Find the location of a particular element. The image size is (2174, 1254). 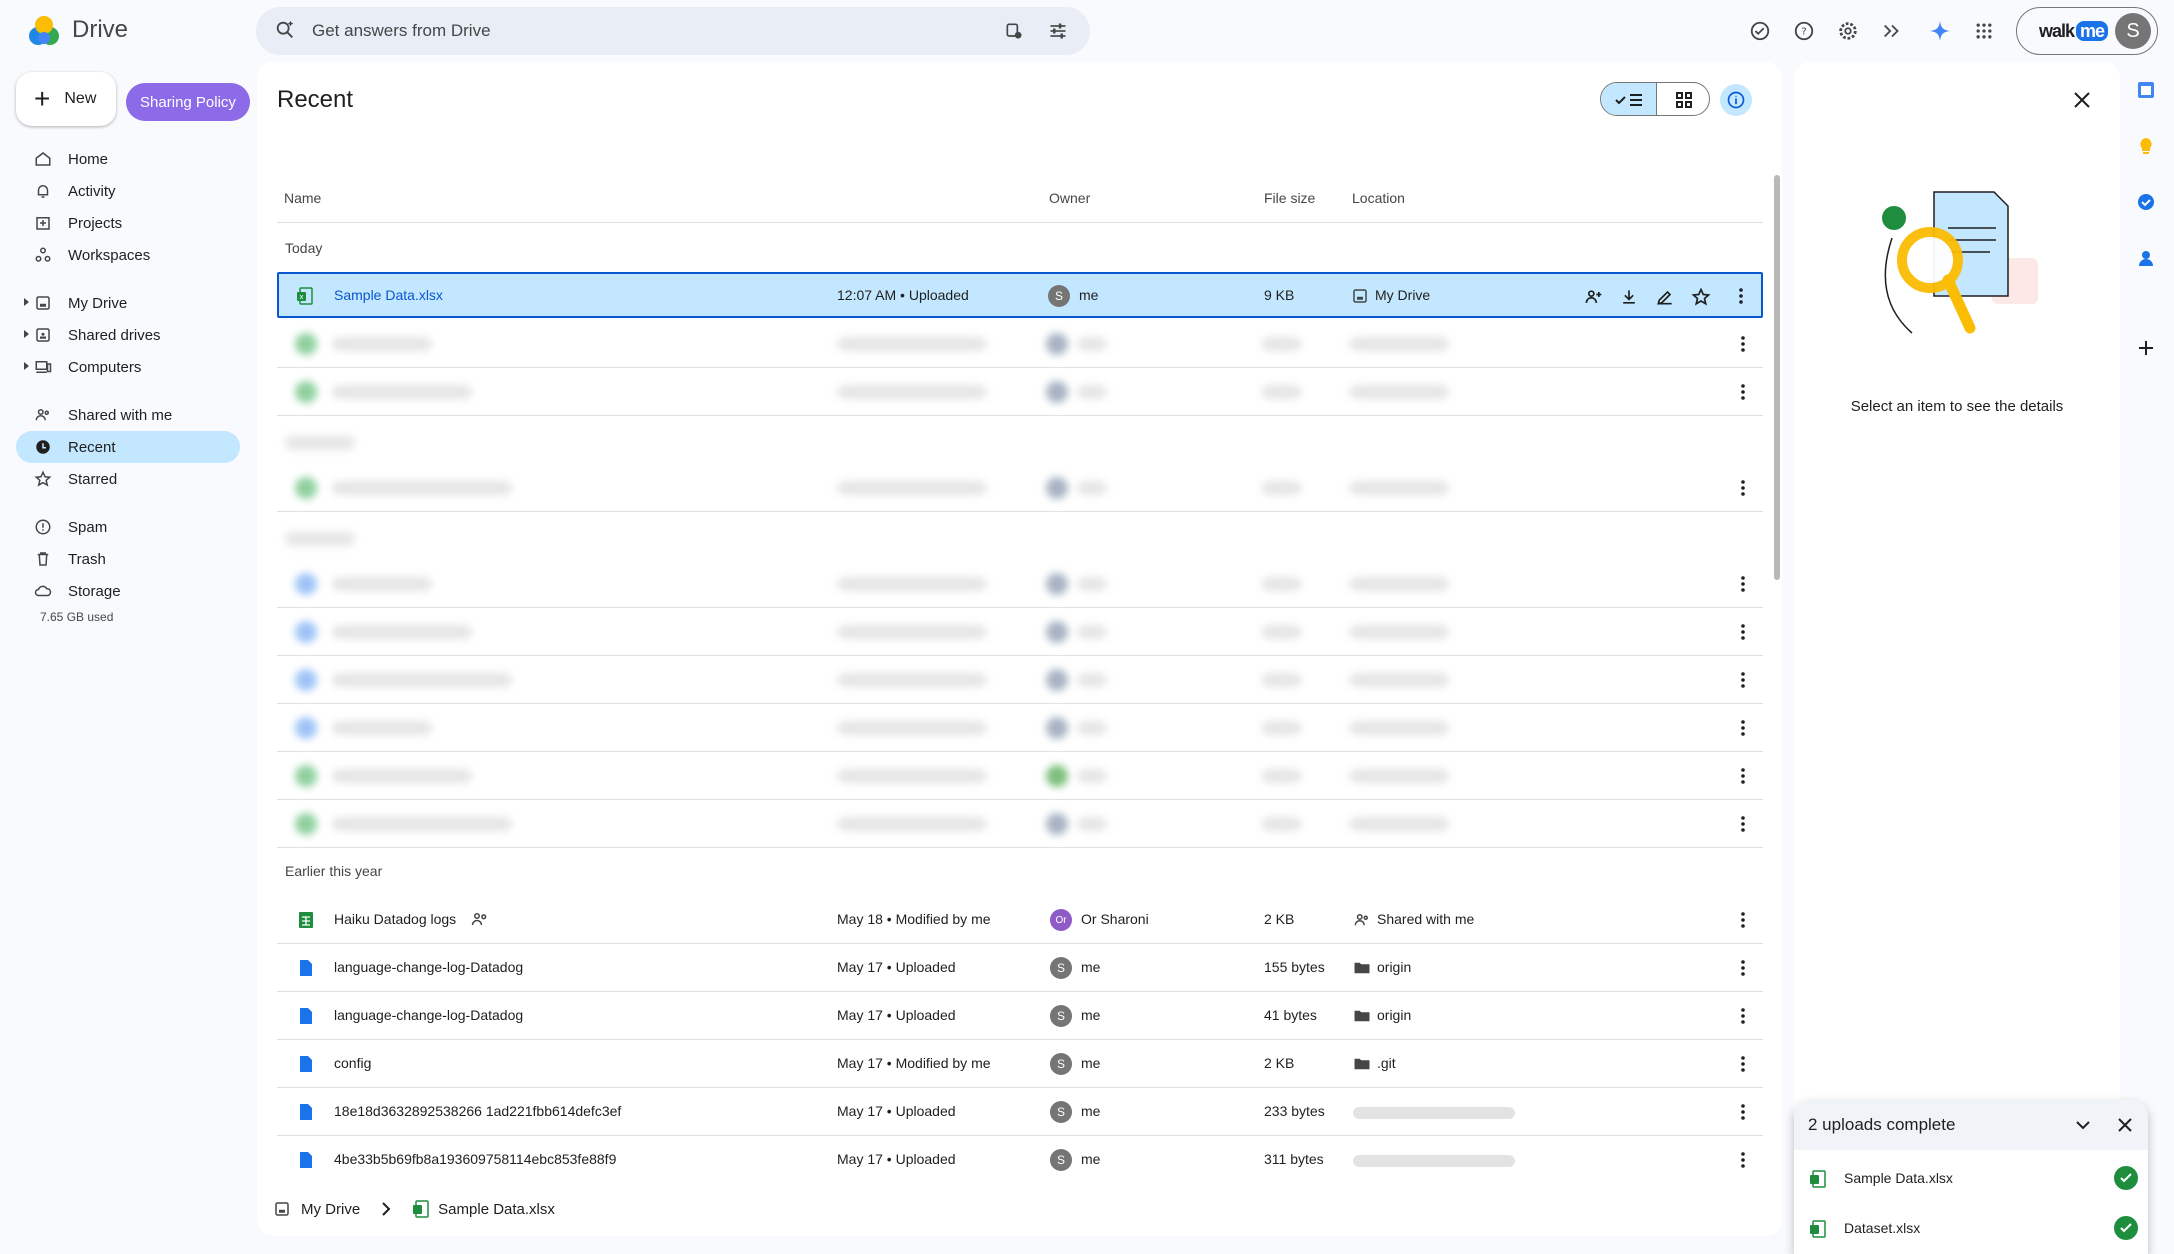

rename-pencil-icon is located at coordinates (1665, 297).